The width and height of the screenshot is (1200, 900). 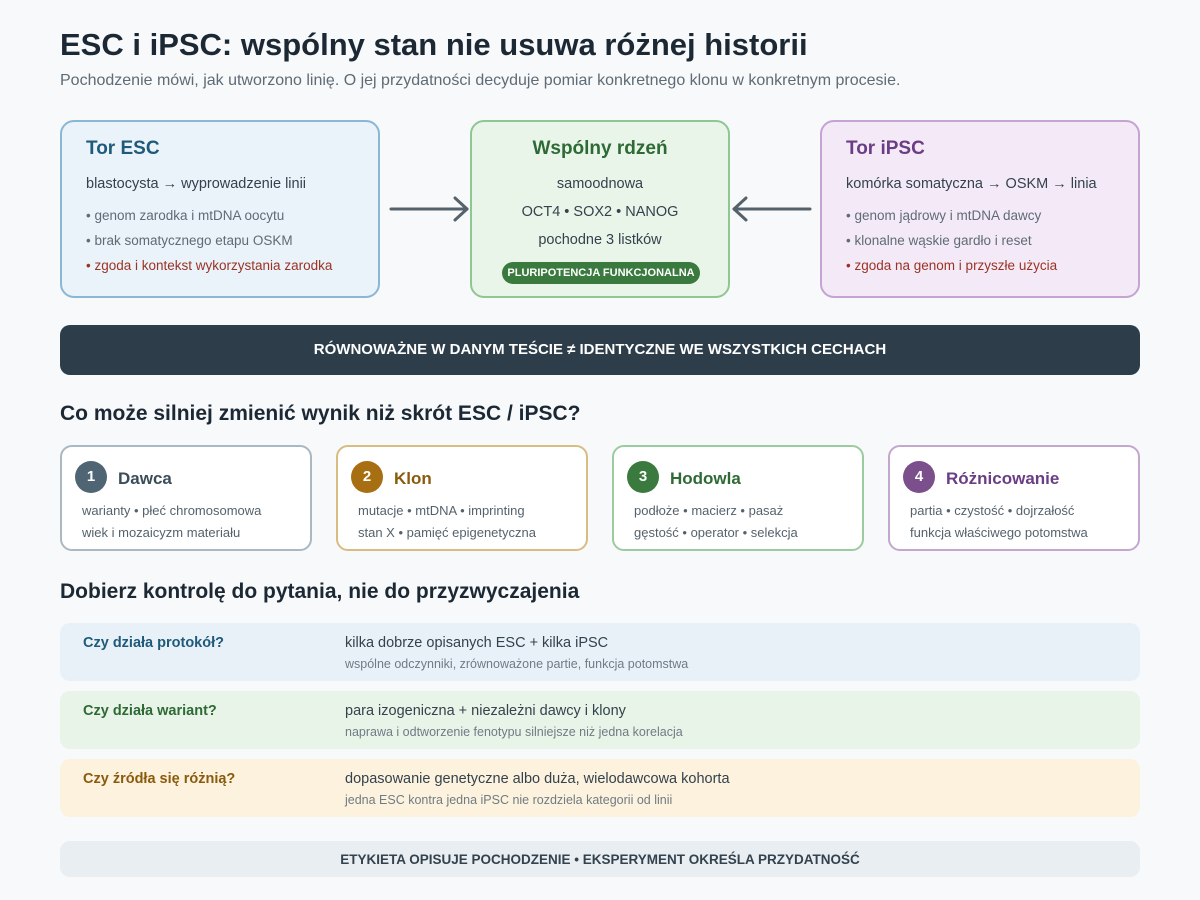 I want to click on control-answer: kilka dobrze opisanych ESC + kilka iPSC, so click(x=477, y=643).